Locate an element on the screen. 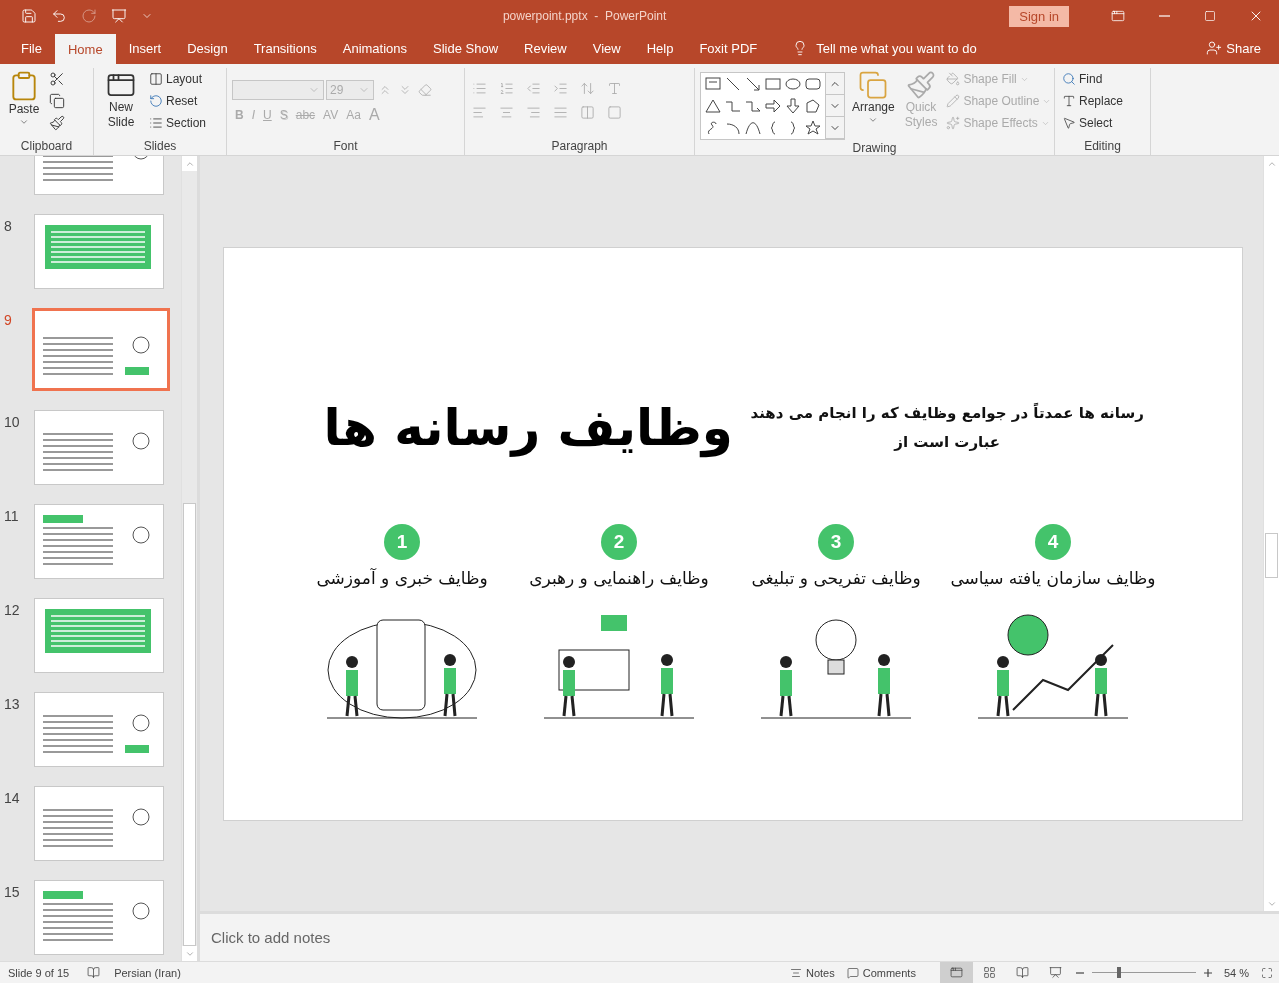 The height and width of the screenshot is (983, 1279). editing-button: Replace is located at coordinates (1093, 101).